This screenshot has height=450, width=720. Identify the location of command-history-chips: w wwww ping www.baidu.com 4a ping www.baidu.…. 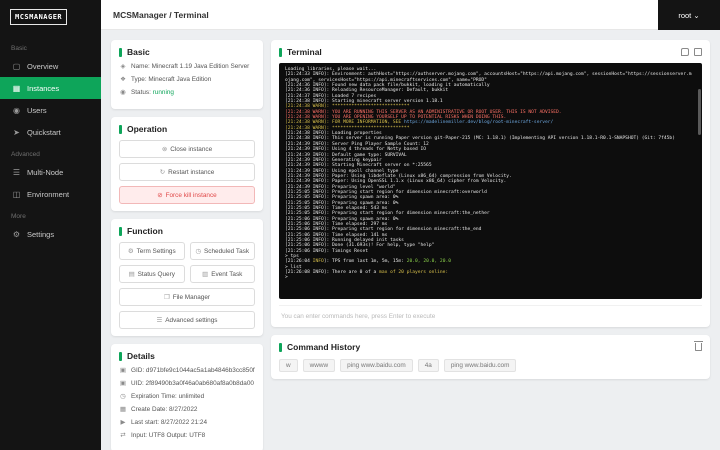
(490, 365).